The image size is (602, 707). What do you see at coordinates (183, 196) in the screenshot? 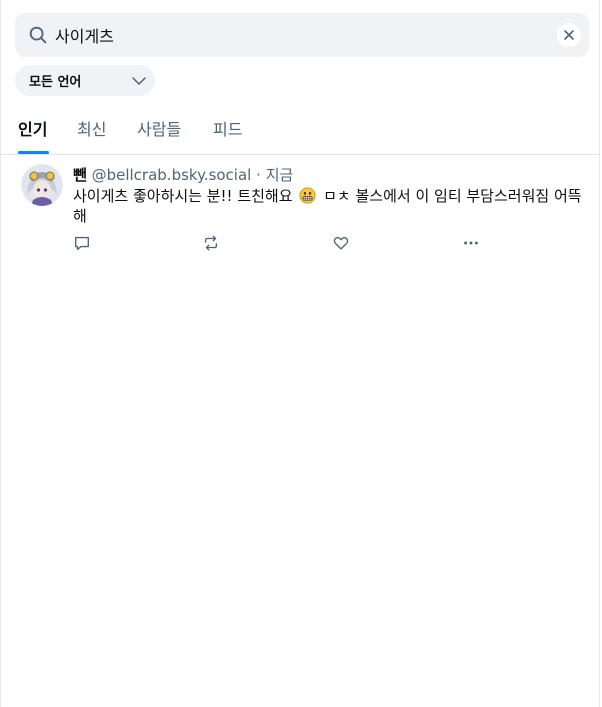
I see `post-text-part-1: 사이게츠 좋아하시는 분!! 트친해요` at bounding box center [183, 196].